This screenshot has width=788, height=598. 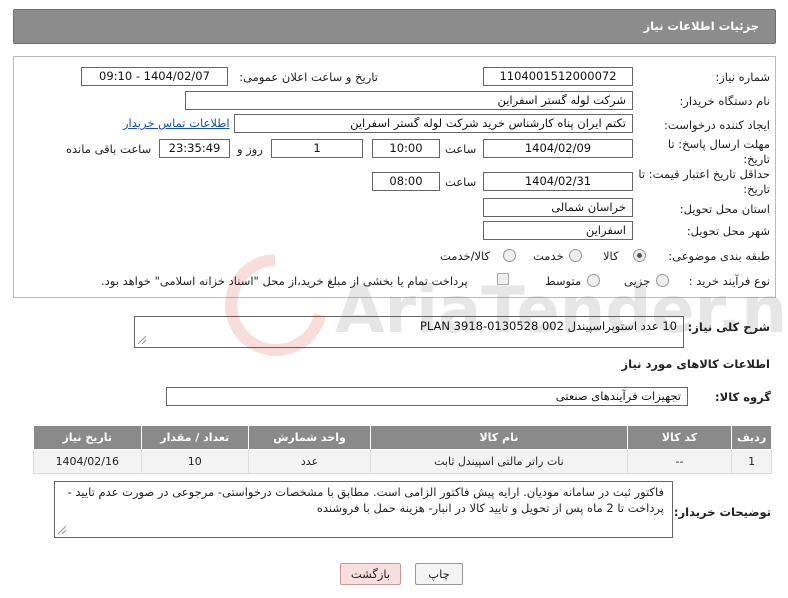 I want to click on goods-group-label: گروه کالا:, so click(x=743, y=397).